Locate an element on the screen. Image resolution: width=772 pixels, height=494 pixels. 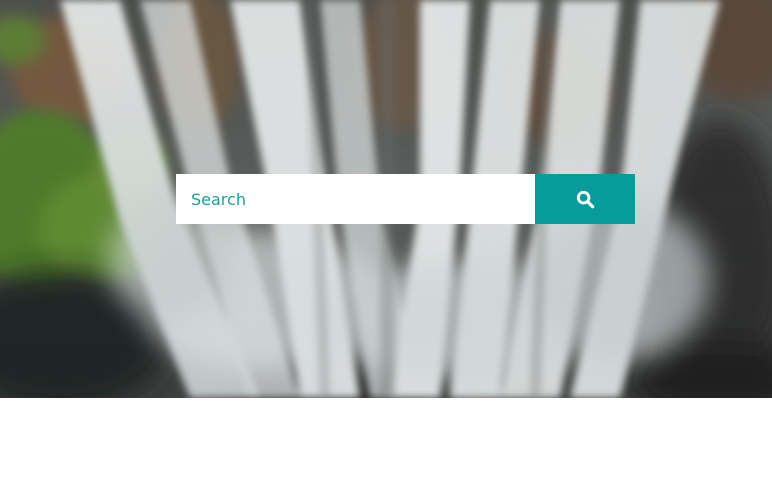
search-icon is located at coordinates (585, 199).